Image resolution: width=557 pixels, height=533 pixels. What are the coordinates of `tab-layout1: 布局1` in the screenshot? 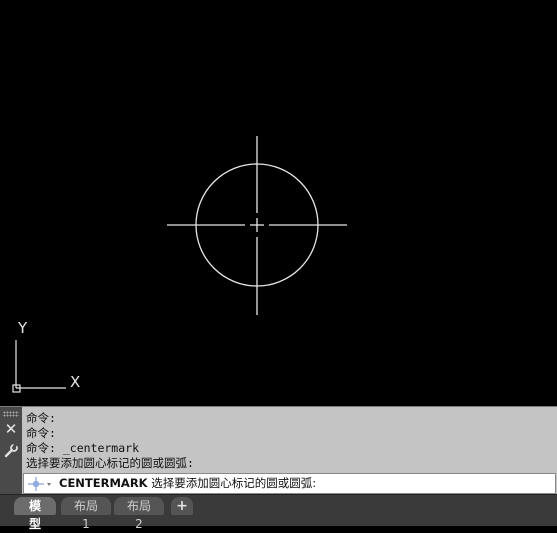 It's located at (86, 514).